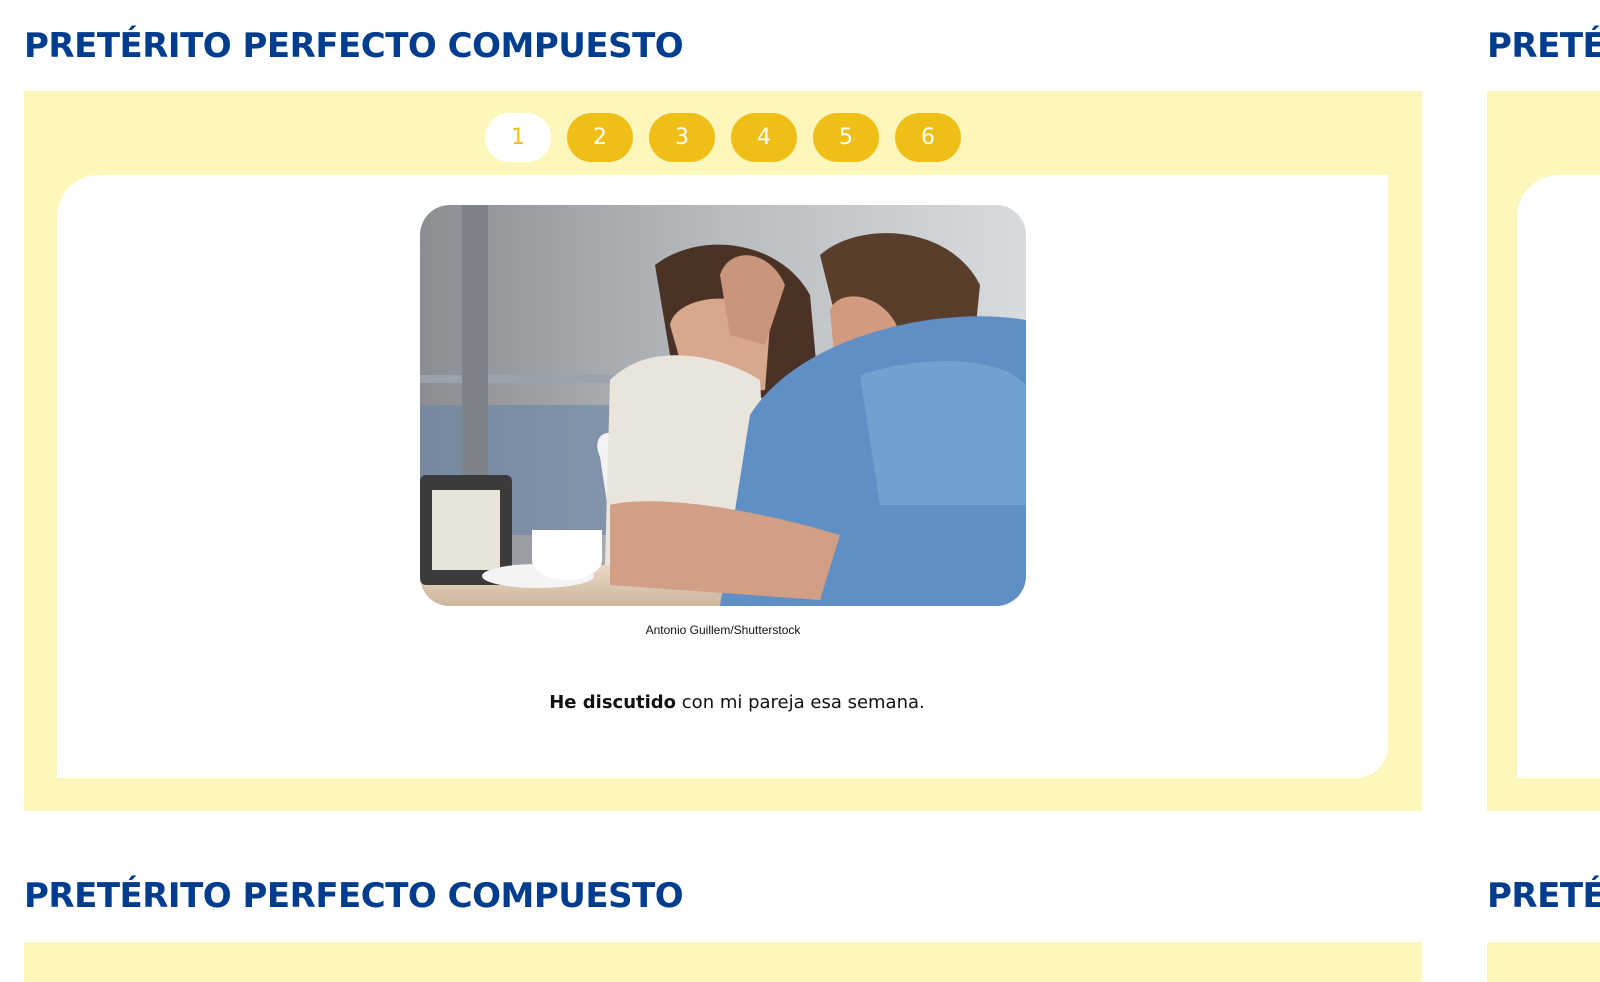 The image size is (1600, 982). I want to click on sentence-verb: He discutido, so click(613, 702).